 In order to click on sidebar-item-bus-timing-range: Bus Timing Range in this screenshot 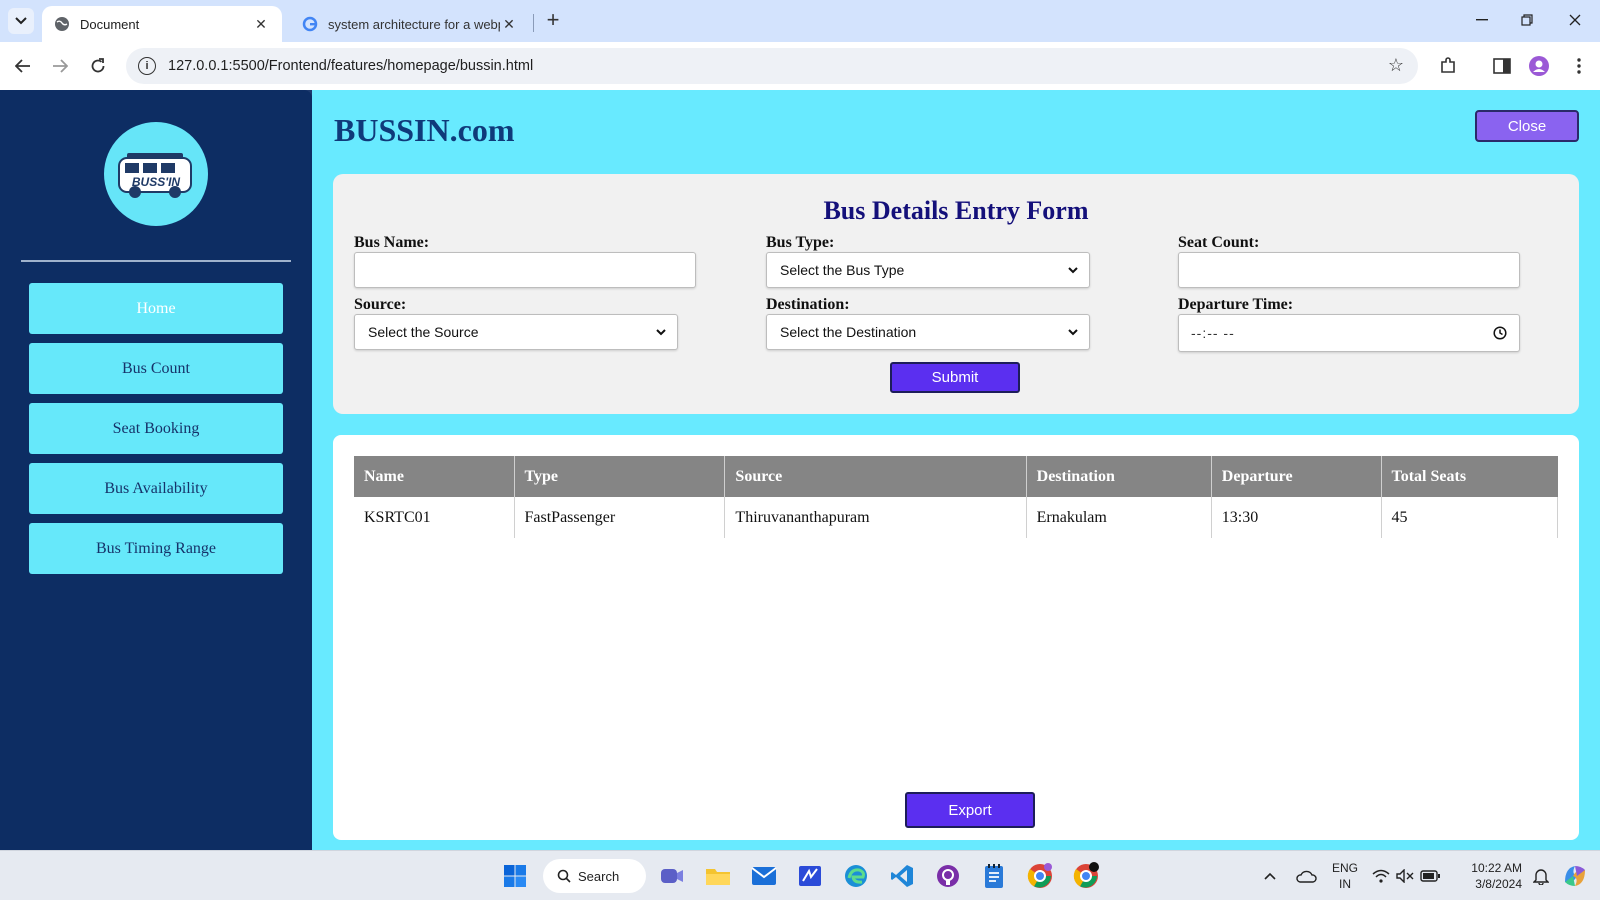, I will do `click(156, 548)`.